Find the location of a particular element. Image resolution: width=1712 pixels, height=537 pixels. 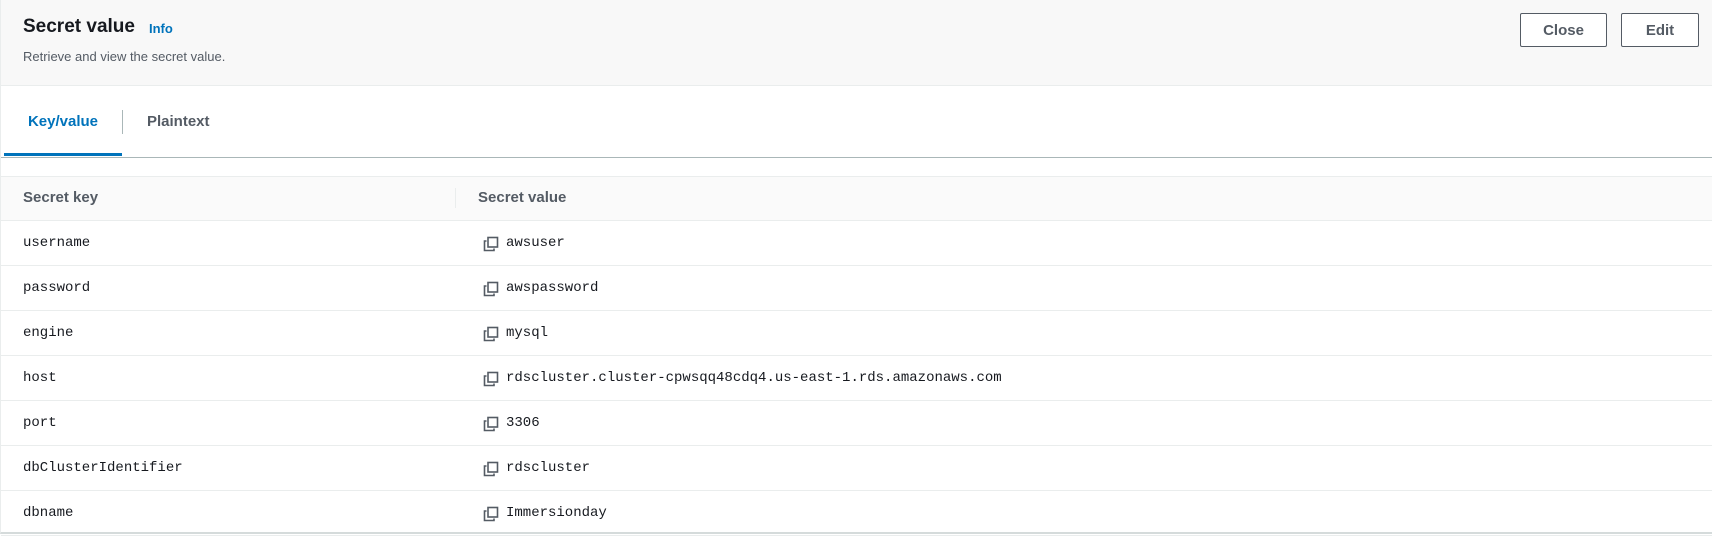

secret-value-cell: rdscluster is located at coordinates (548, 468).